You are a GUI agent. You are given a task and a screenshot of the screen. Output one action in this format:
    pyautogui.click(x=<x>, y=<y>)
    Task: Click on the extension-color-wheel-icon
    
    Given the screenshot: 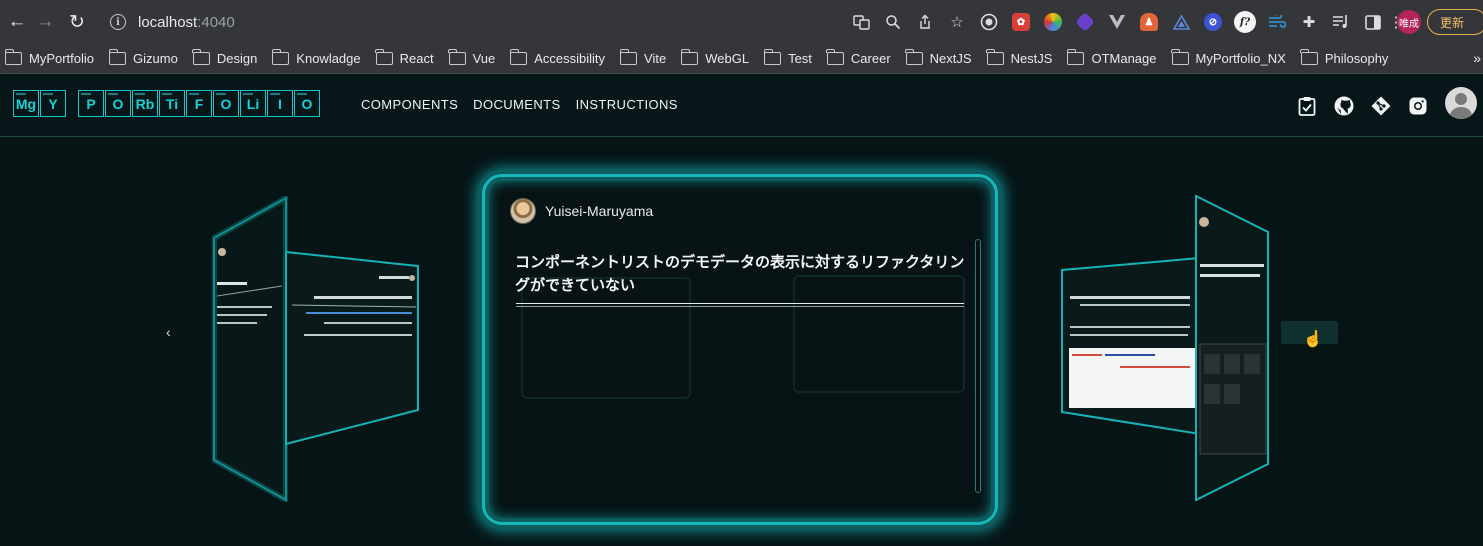 What is the action you would take?
    pyautogui.click(x=1053, y=22)
    